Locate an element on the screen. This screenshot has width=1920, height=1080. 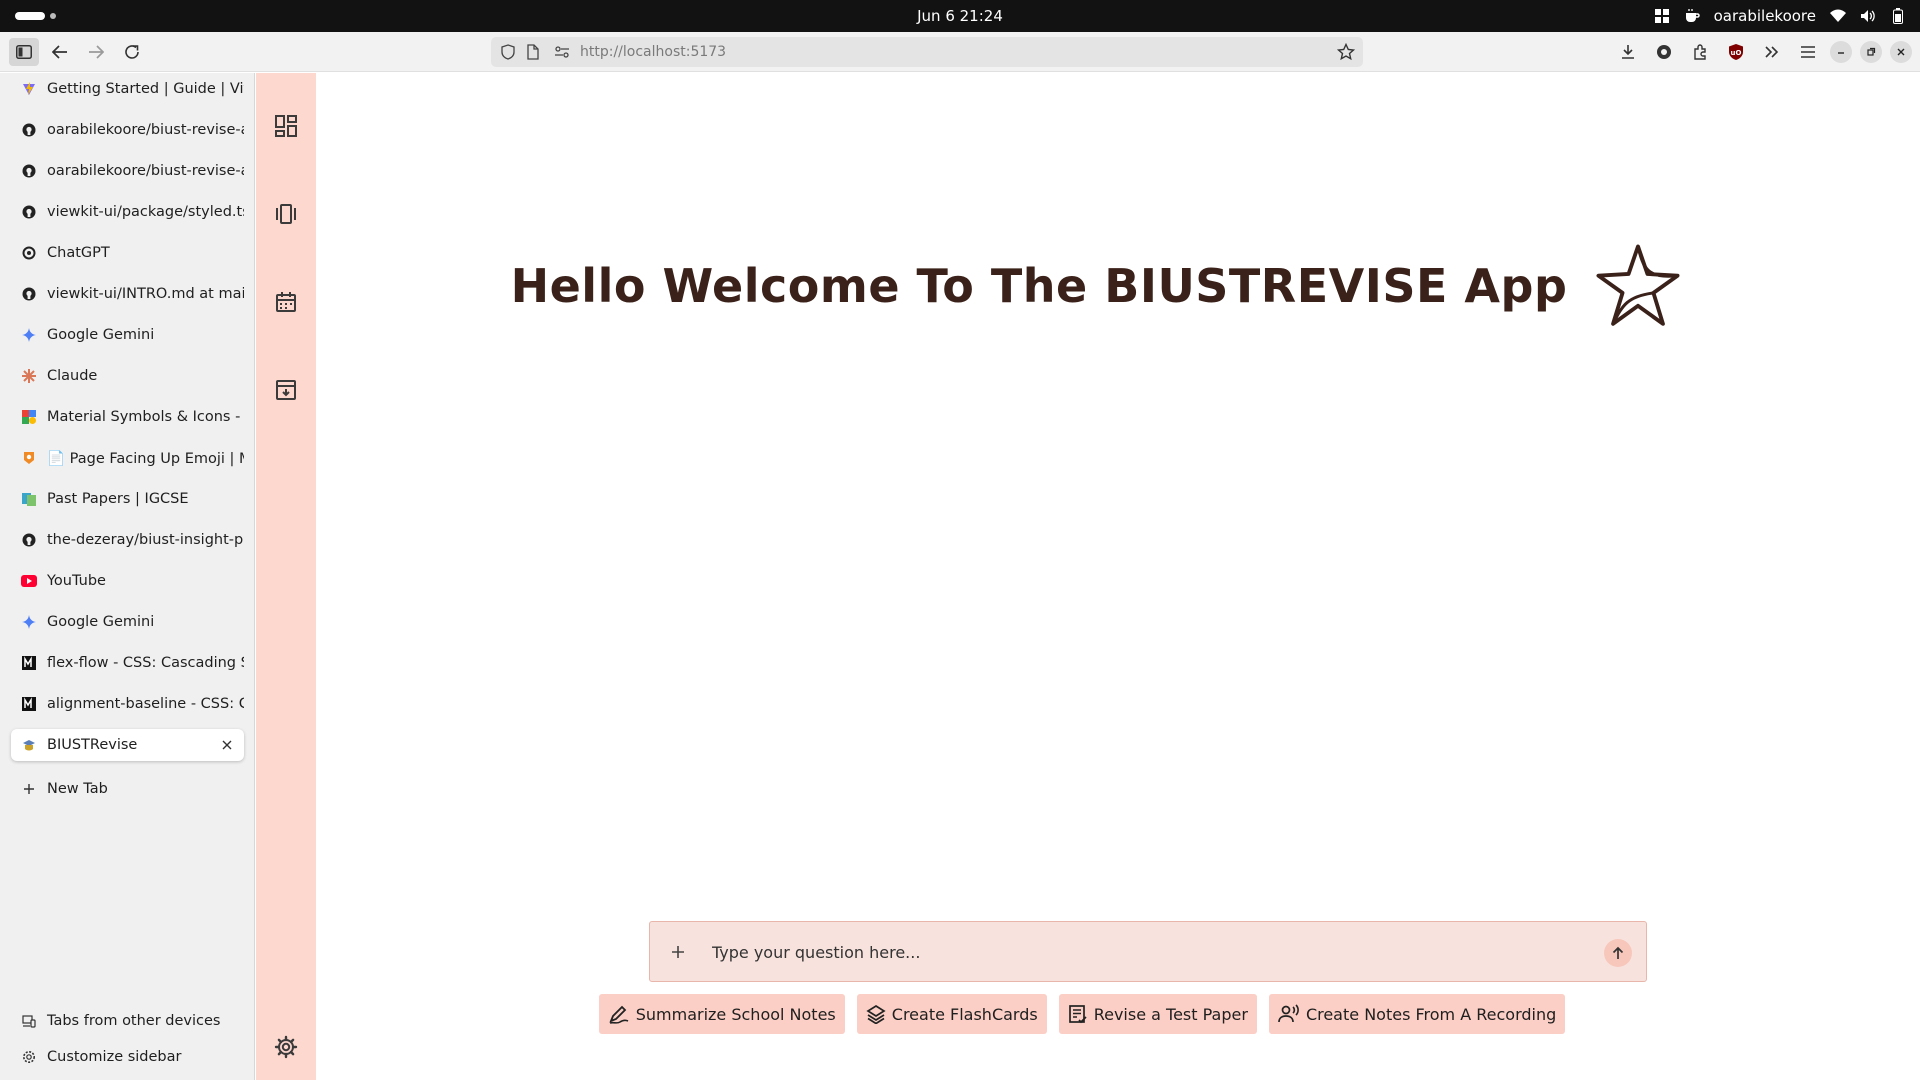
test-paper-icon is located at coordinates (1077, 1014).